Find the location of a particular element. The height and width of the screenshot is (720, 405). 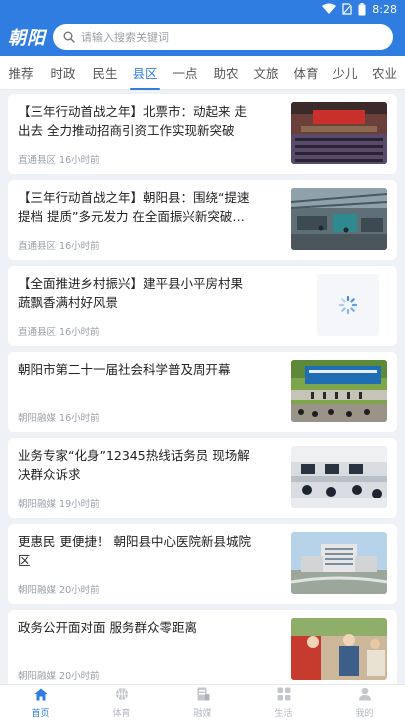

tab-recommend: 推荐 is located at coordinates (21, 73).